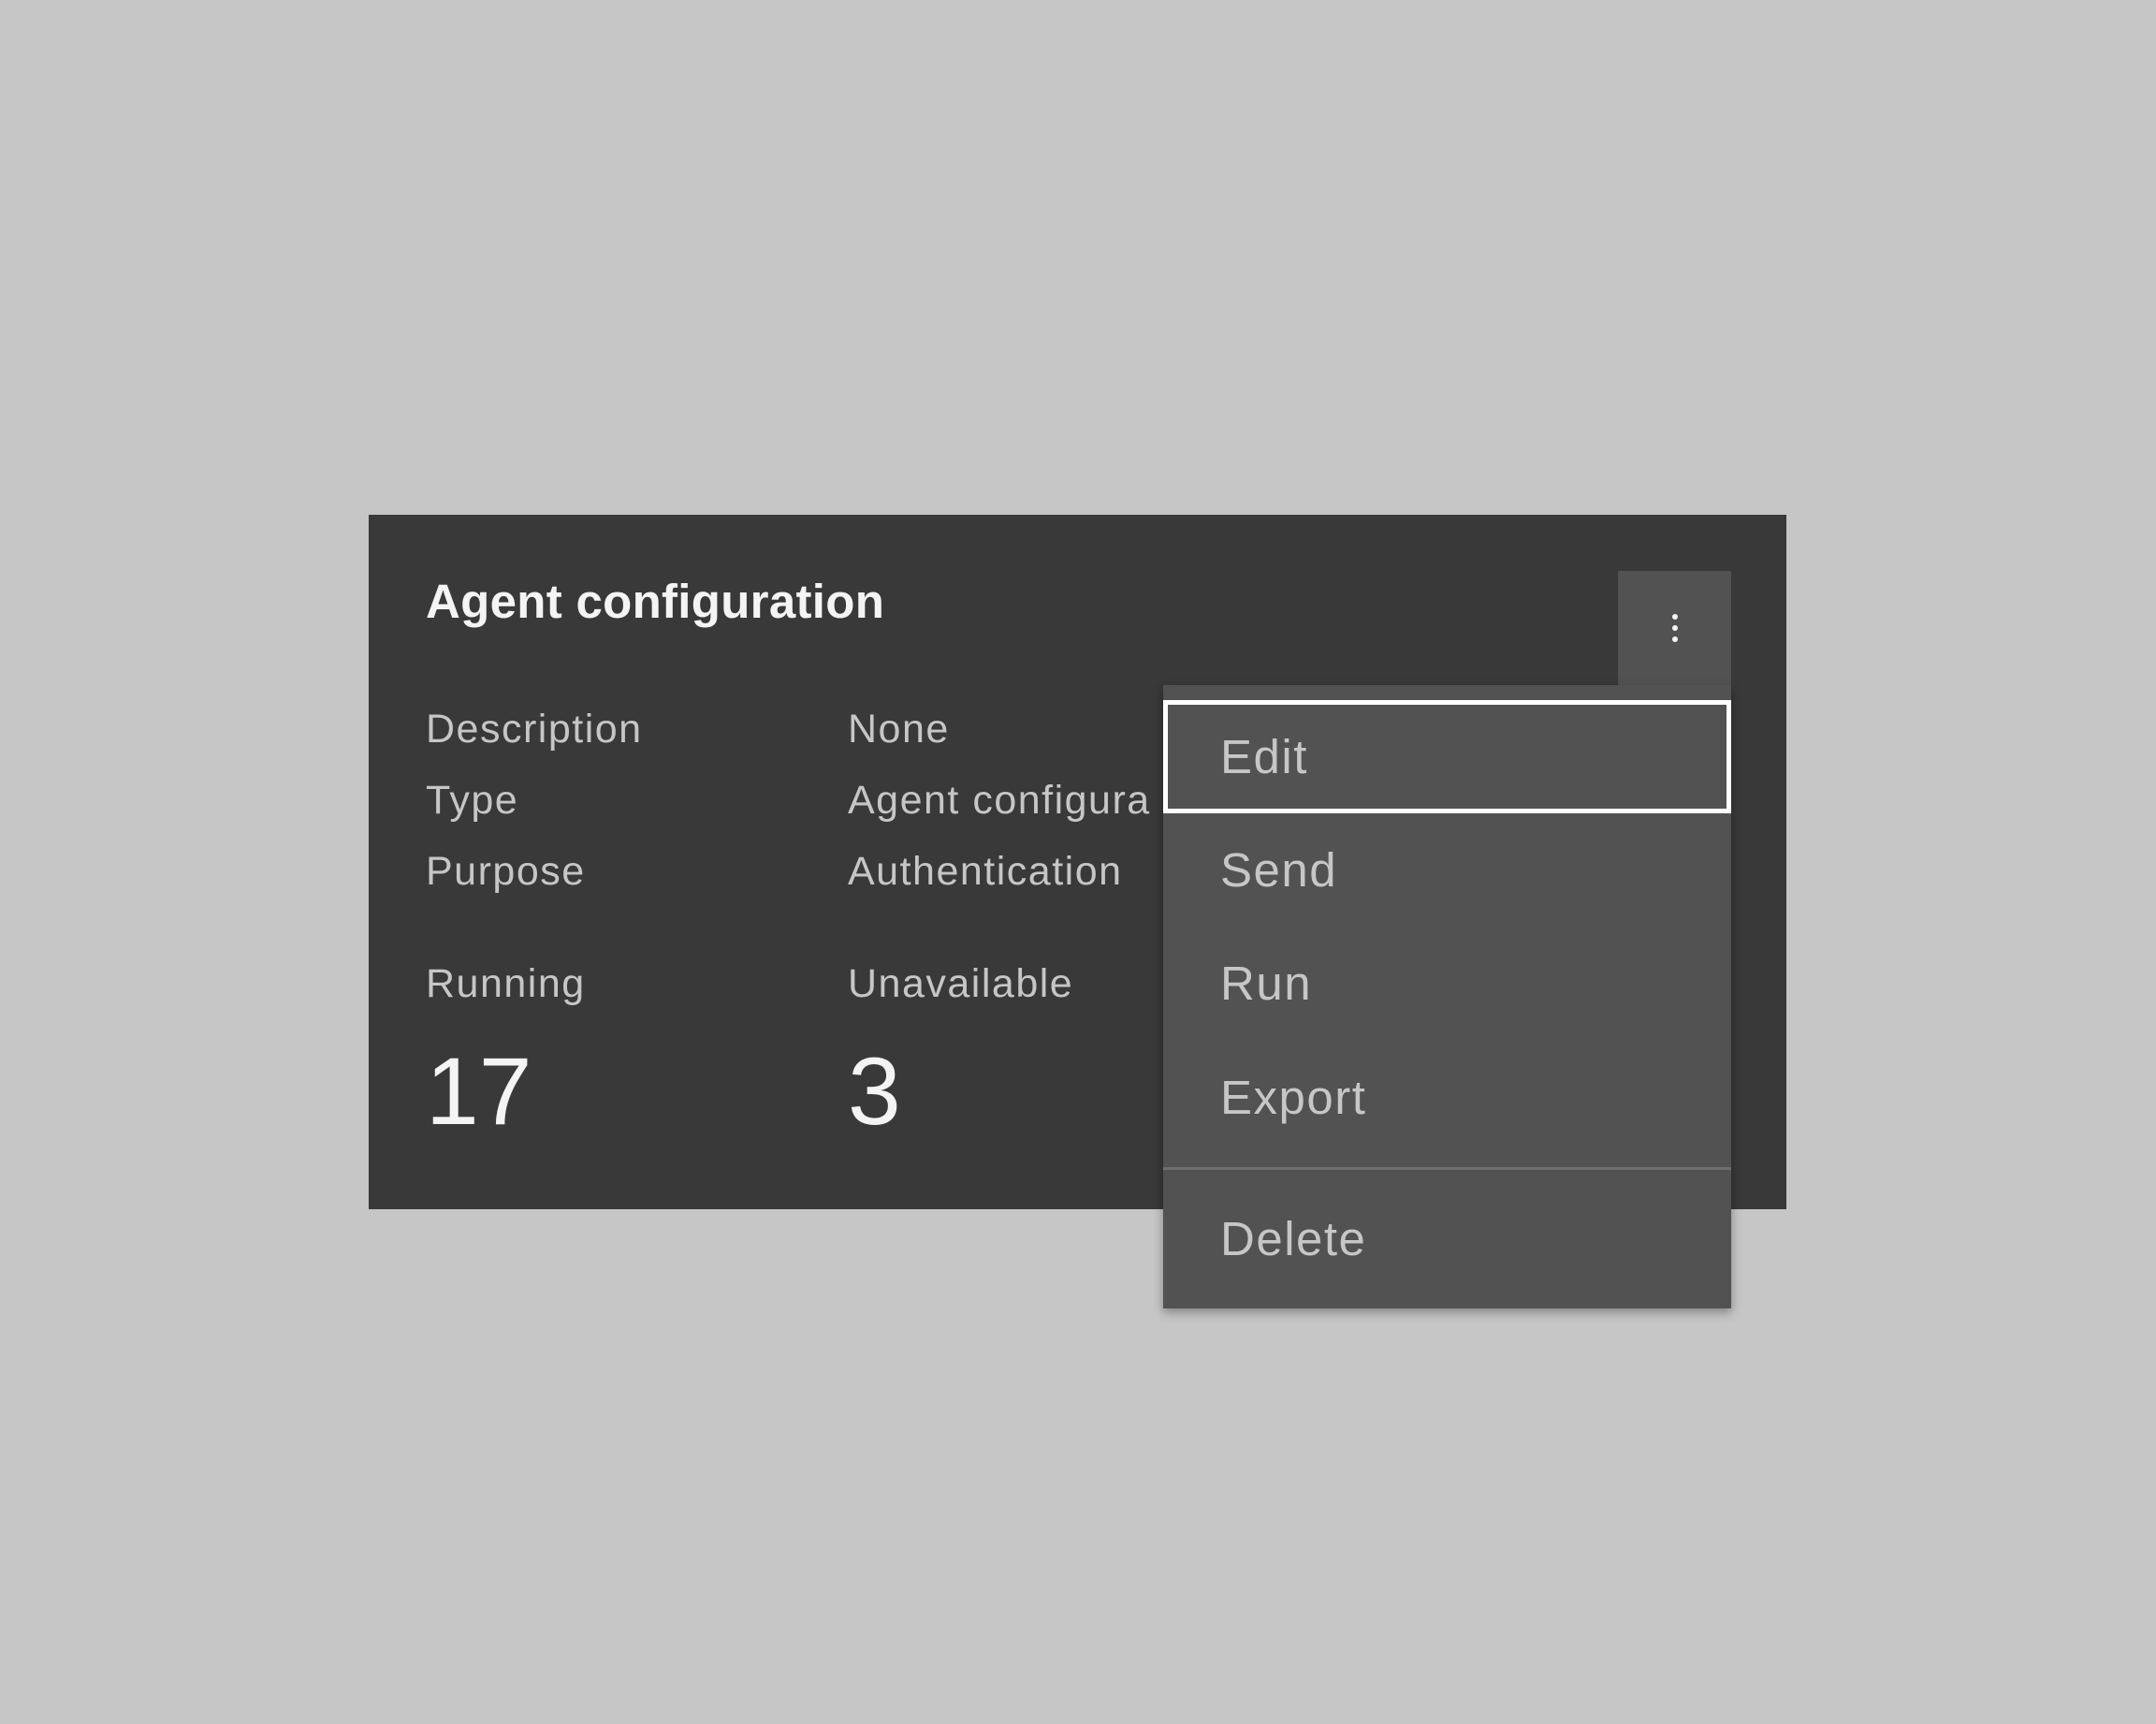  What do you see at coordinates (655, 601) in the screenshot?
I see `card-title: Agent configuration` at bounding box center [655, 601].